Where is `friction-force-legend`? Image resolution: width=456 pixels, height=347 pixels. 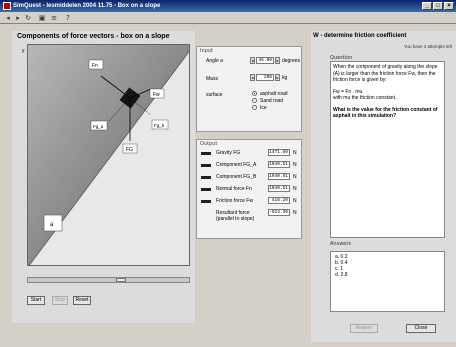
friction-force-legend is located at coordinates (206, 201).